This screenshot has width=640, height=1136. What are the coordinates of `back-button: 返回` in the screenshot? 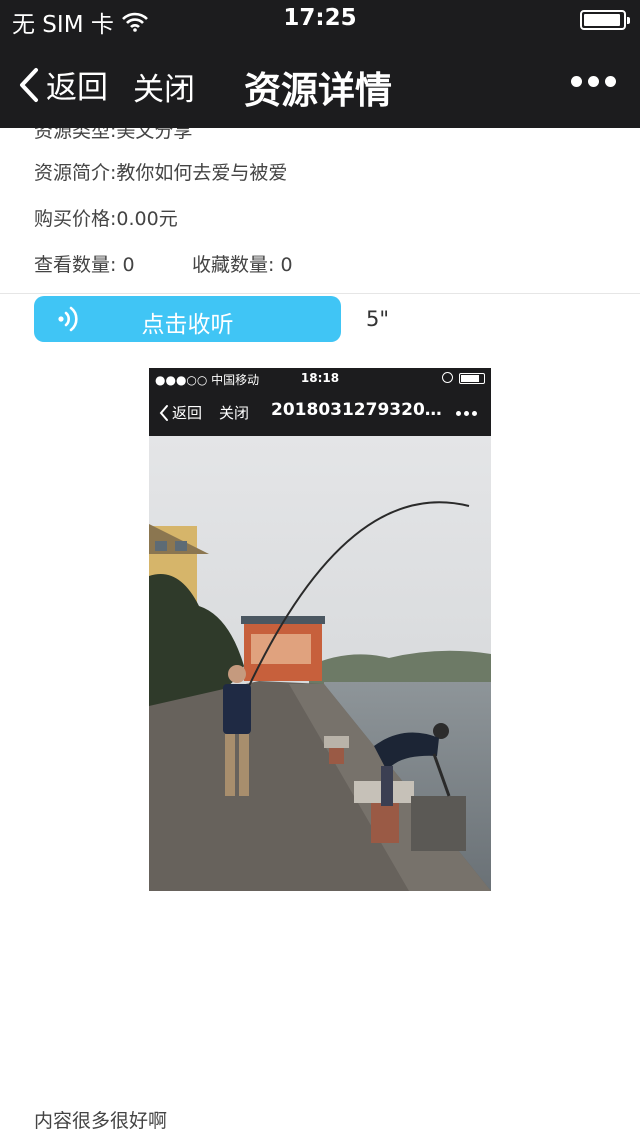 It's located at (63, 84).